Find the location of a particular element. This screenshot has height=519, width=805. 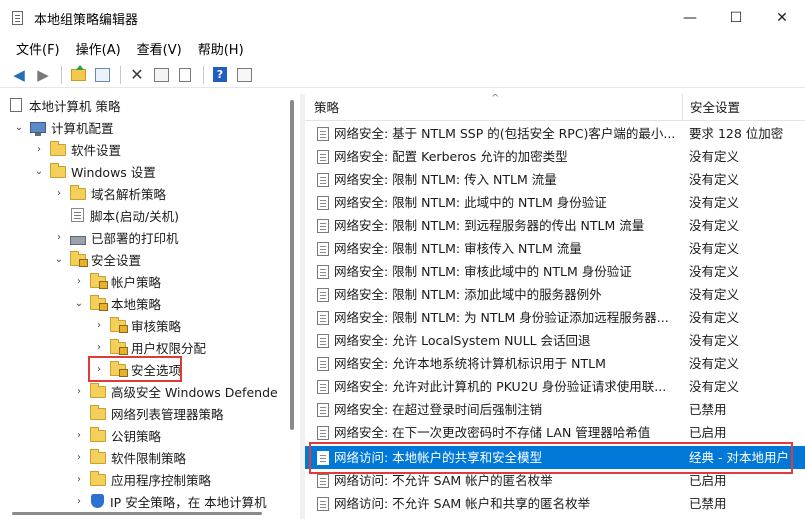

policy-value: 已启用 is located at coordinates (708, 432).